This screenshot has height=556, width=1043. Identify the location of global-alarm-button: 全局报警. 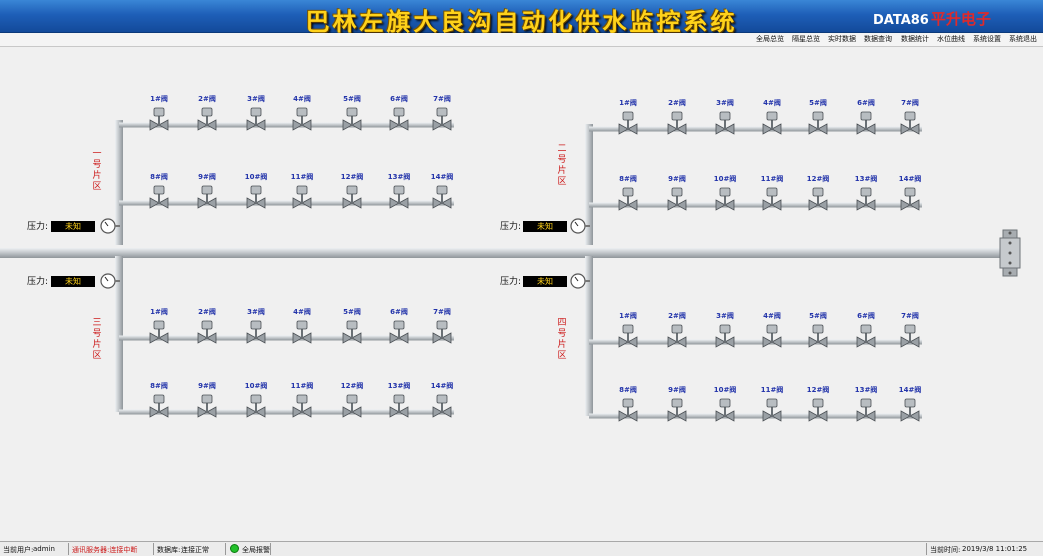
(256, 550).